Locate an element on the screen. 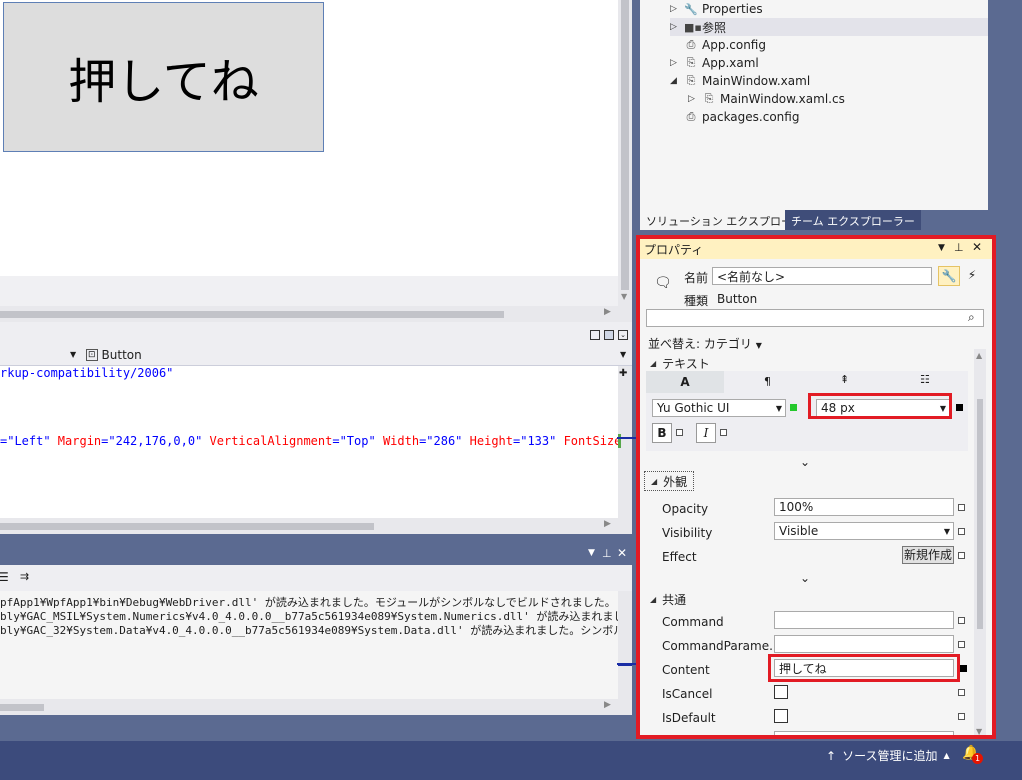 The width and height of the screenshot is (1022, 780). splitter: ⌄ is located at coordinates (316, 334).